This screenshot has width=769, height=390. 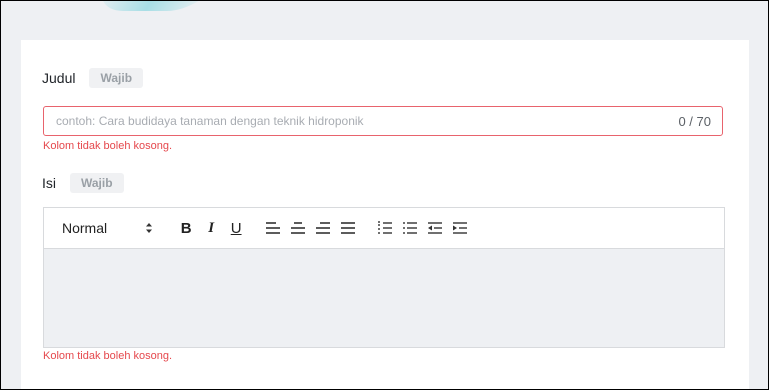 I want to click on ordered-list-button, so click(x=385, y=228).